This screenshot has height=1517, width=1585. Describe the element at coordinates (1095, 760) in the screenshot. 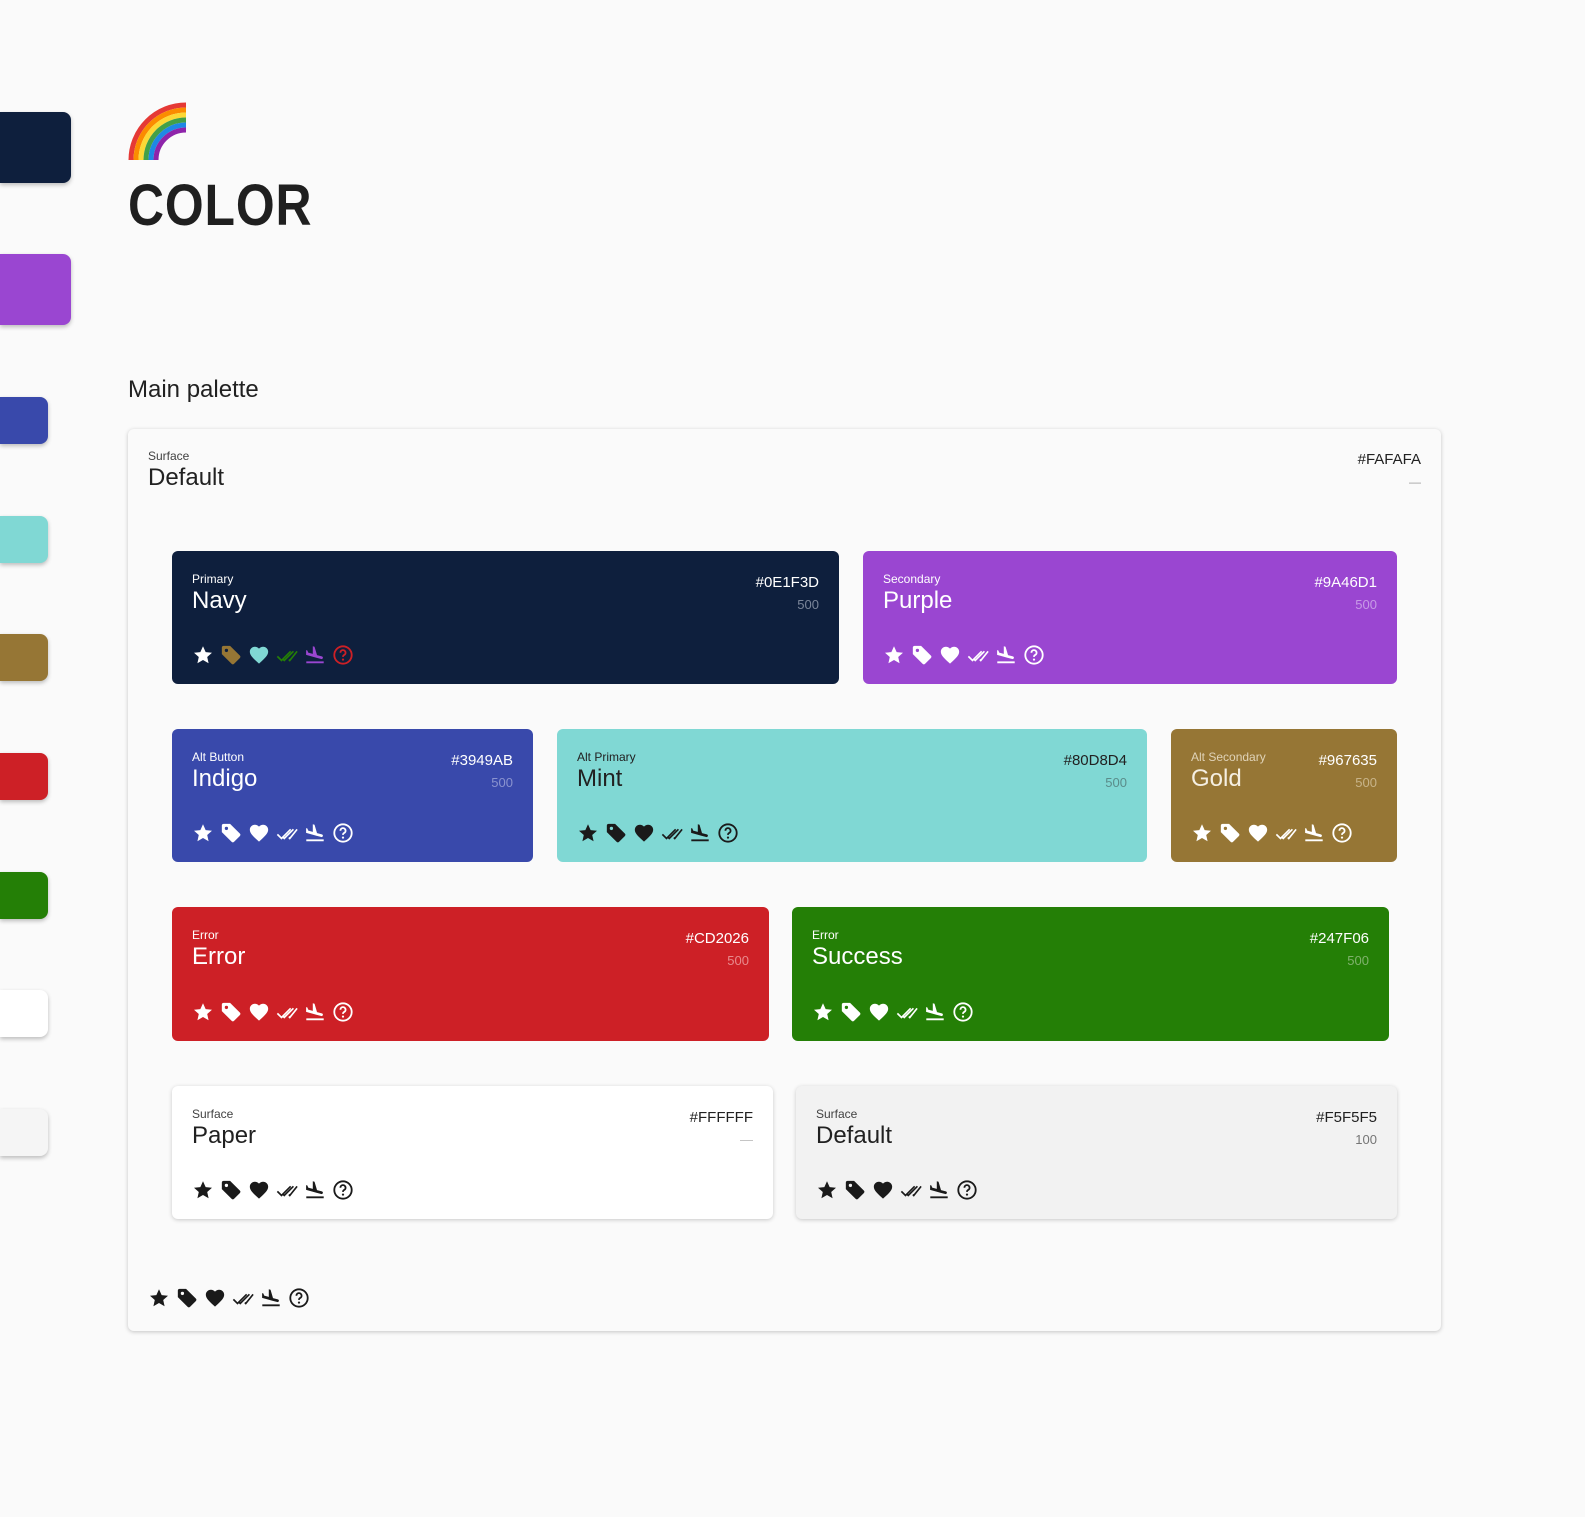

I see `card-hex: #80D8D4` at that location.